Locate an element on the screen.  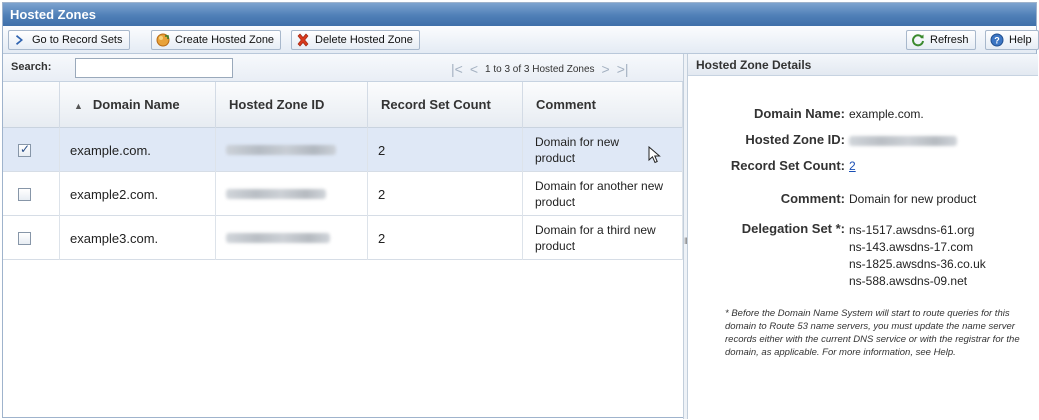
go-to-record-sets-button: Go to Record Sets is located at coordinates (69, 40).